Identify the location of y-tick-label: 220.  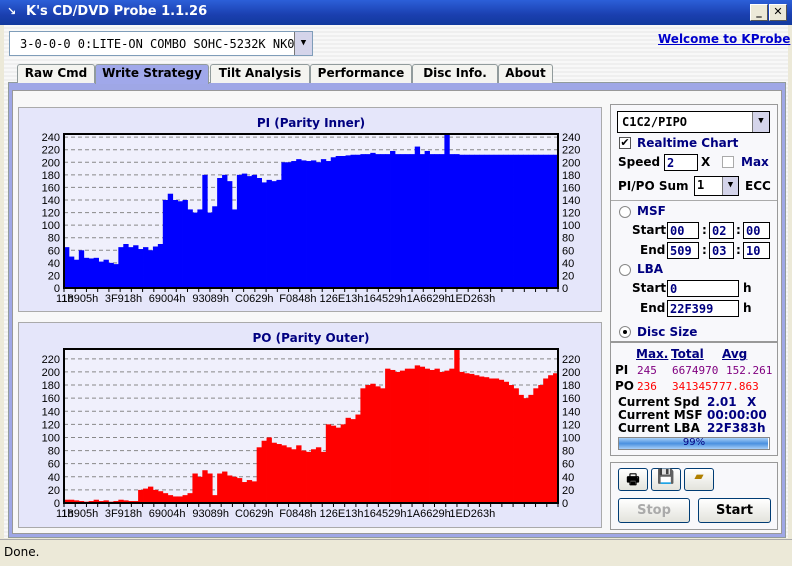
(51, 360).